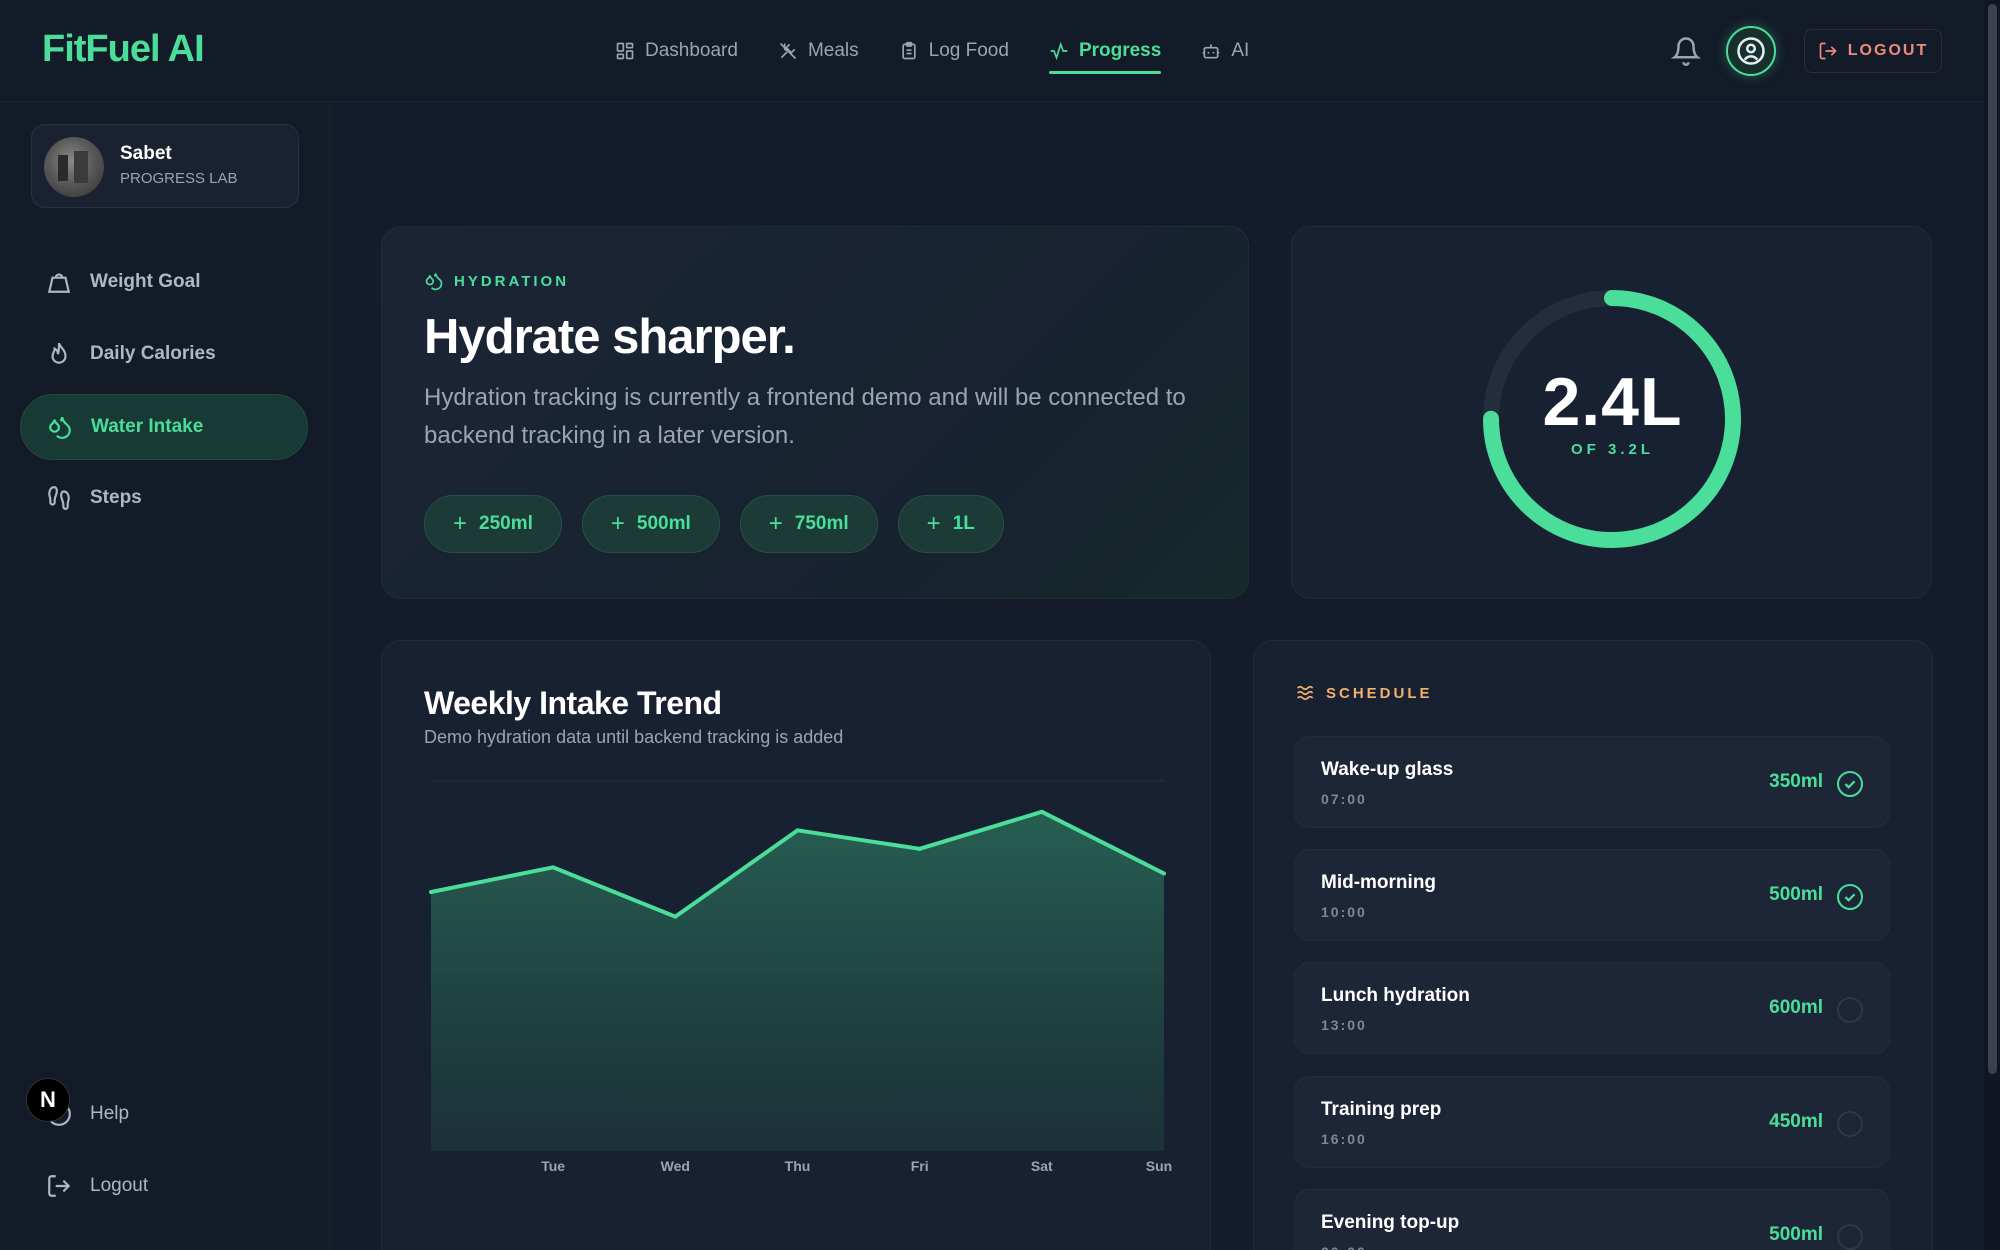 Image resolution: width=2000 pixels, height=1250 pixels. Describe the element at coordinates (59, 283) in the screenshot. I see `weight-icon` at that location.